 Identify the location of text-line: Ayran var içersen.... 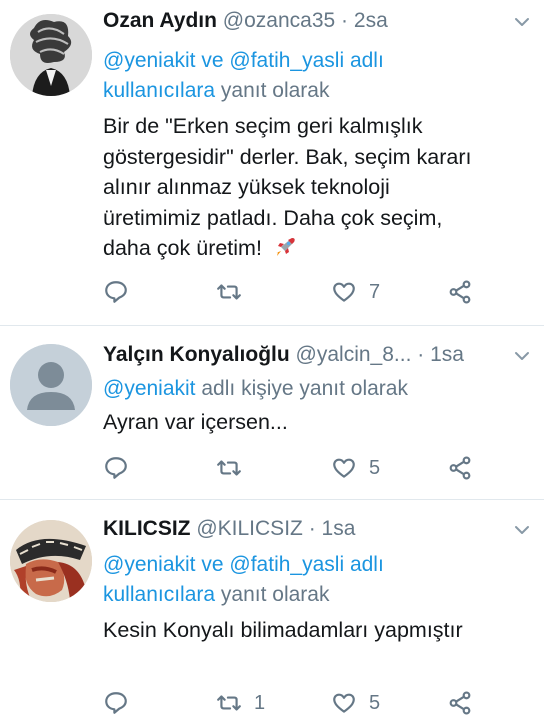
(195, 422).